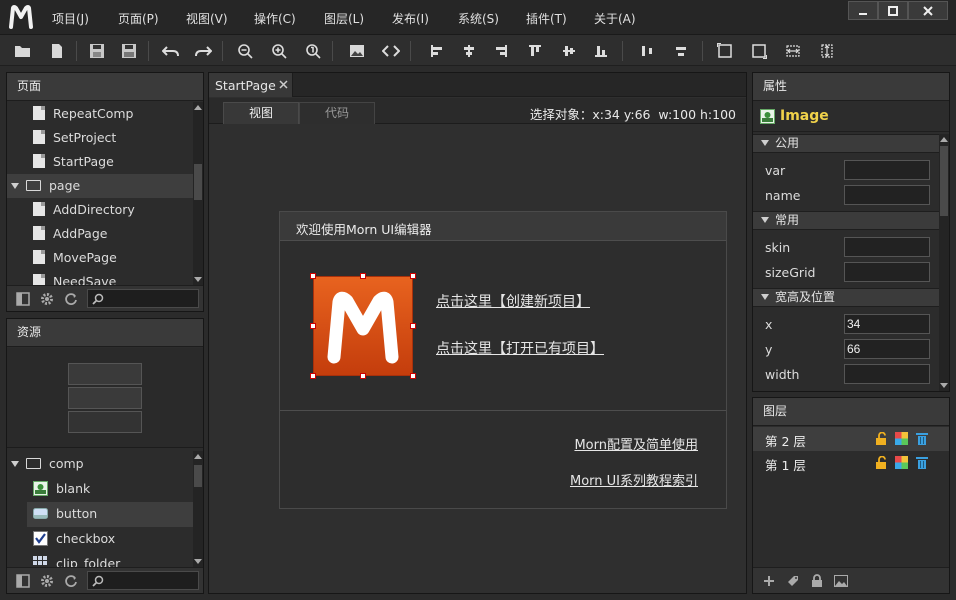  Describe the element at coordinates (817, 581) in the screenshot. I see `lock-all-icon` at that location.